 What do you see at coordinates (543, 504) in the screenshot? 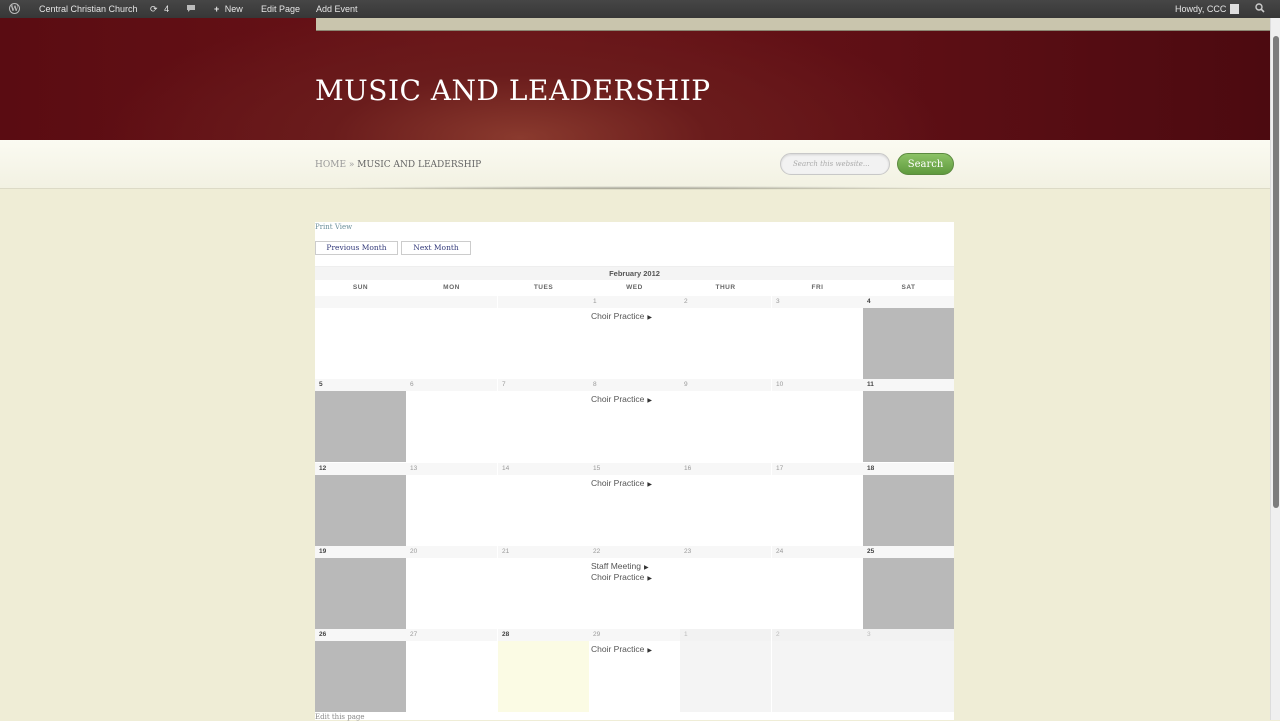
I see `calendar-day-cell: 14` at bounding box center [543, 504].